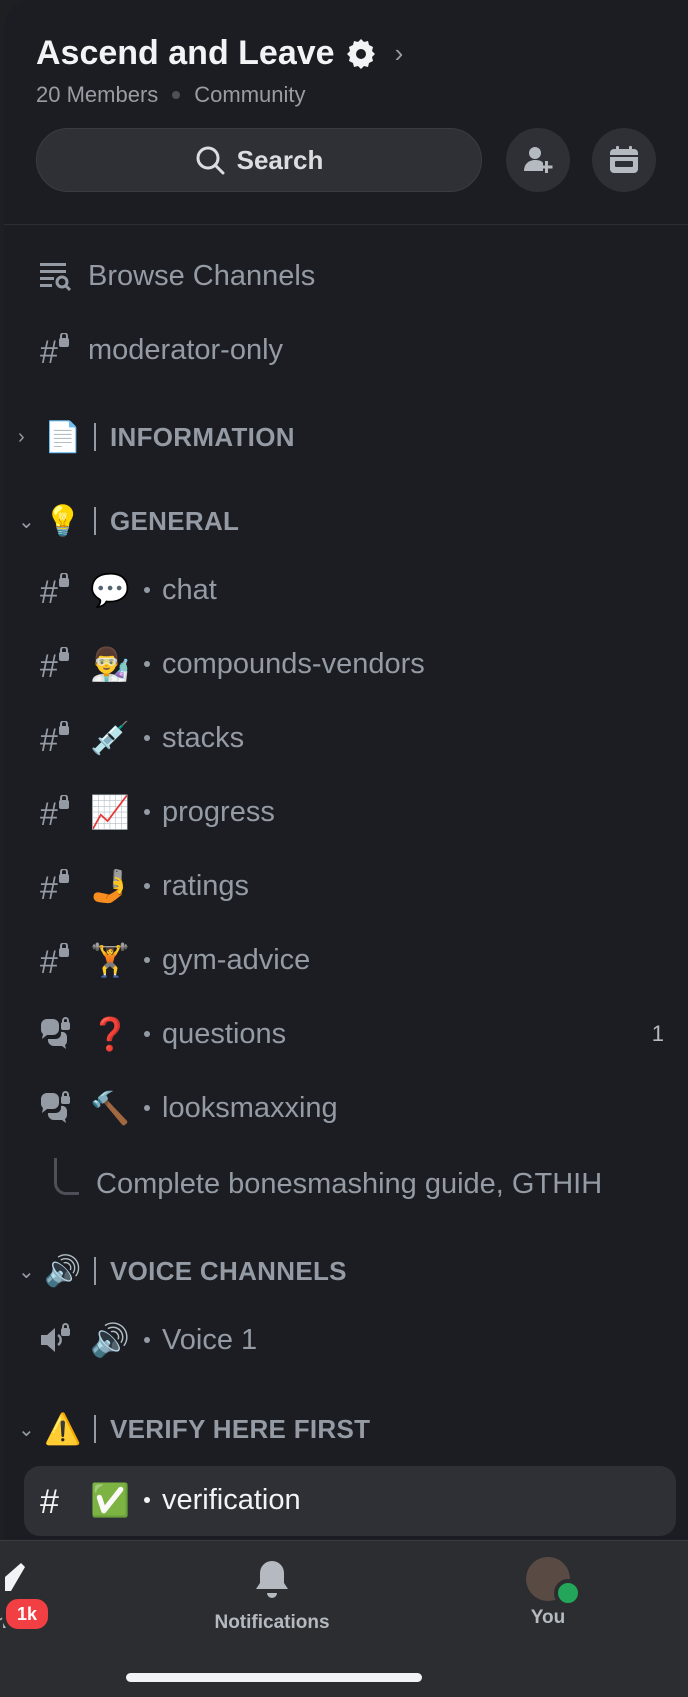 This screenshot has width=688, height=1697. I want to click on server-header: Ascend and Leave ›, so click(219, 53).